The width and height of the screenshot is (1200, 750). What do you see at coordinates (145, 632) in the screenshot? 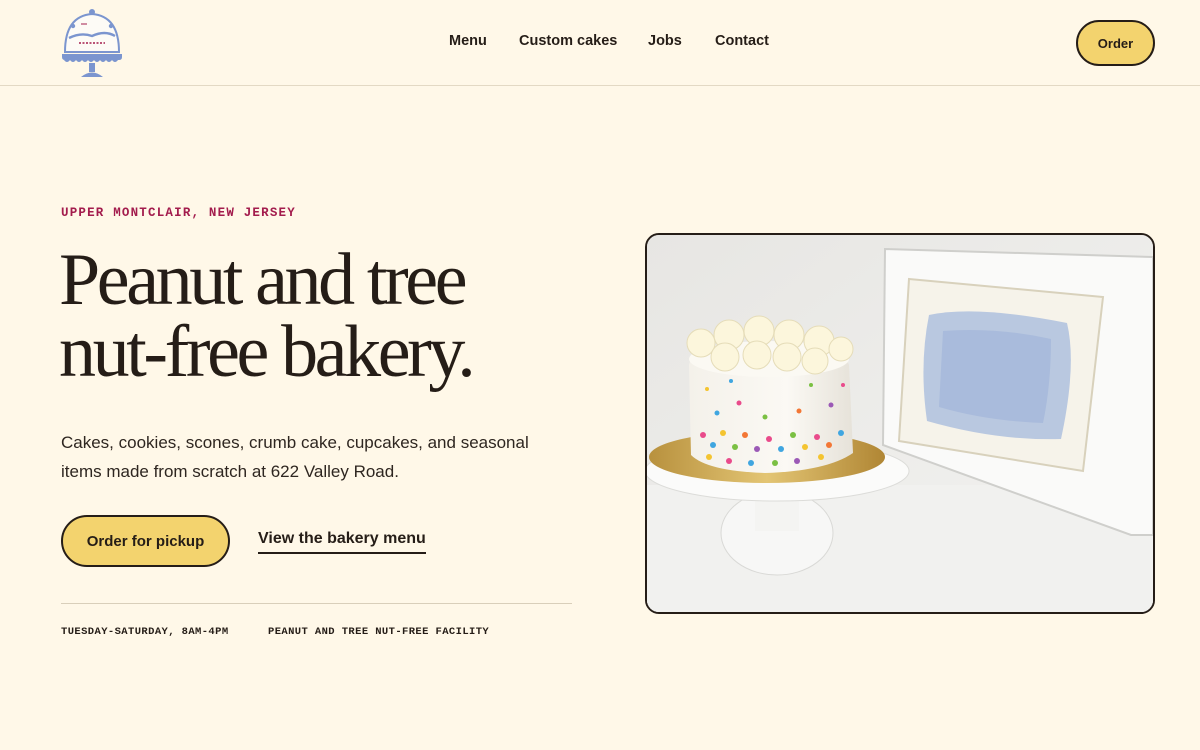
I see `hours-text: TUESDAY-SATURDAY, 8AM-4PM` at bounding box center [145, 632].